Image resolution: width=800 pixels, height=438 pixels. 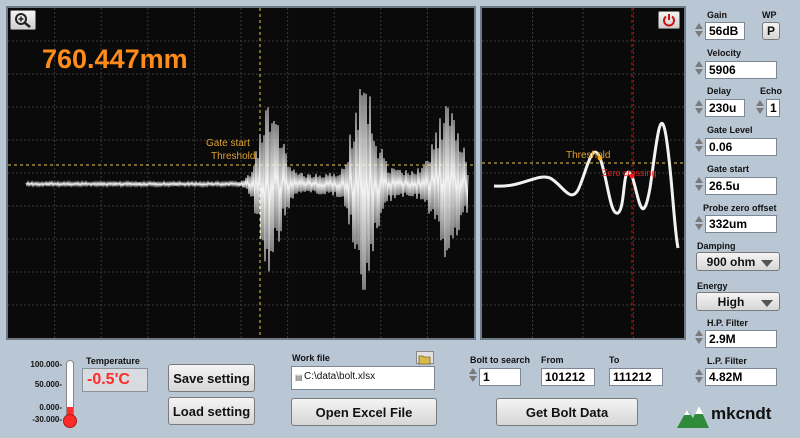 What do you see at coordinates (473, 376) in the screenshot?
I see `bolt-search-spinner` at bounding box center [473, 376].